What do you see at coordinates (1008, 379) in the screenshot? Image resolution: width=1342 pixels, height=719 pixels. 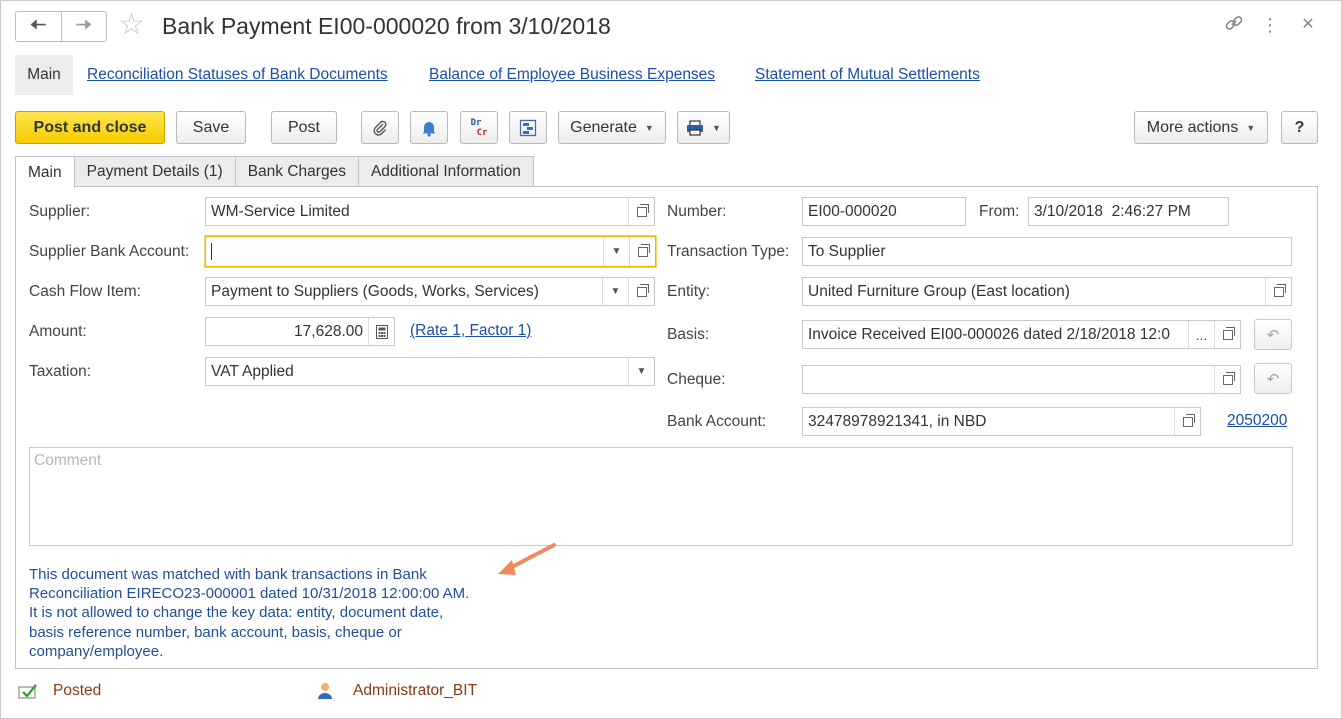 I see `cheque-value` at bounding box center [1008, 379].